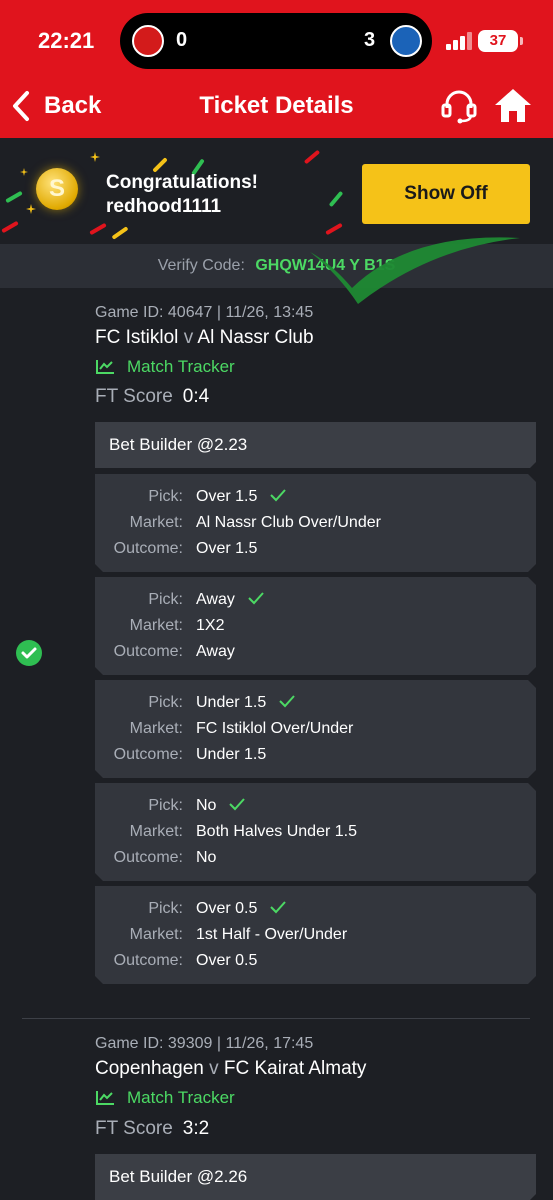  I want to click on game-teams: FC Istiklol v Al Nassr Club, so click(204, 338).